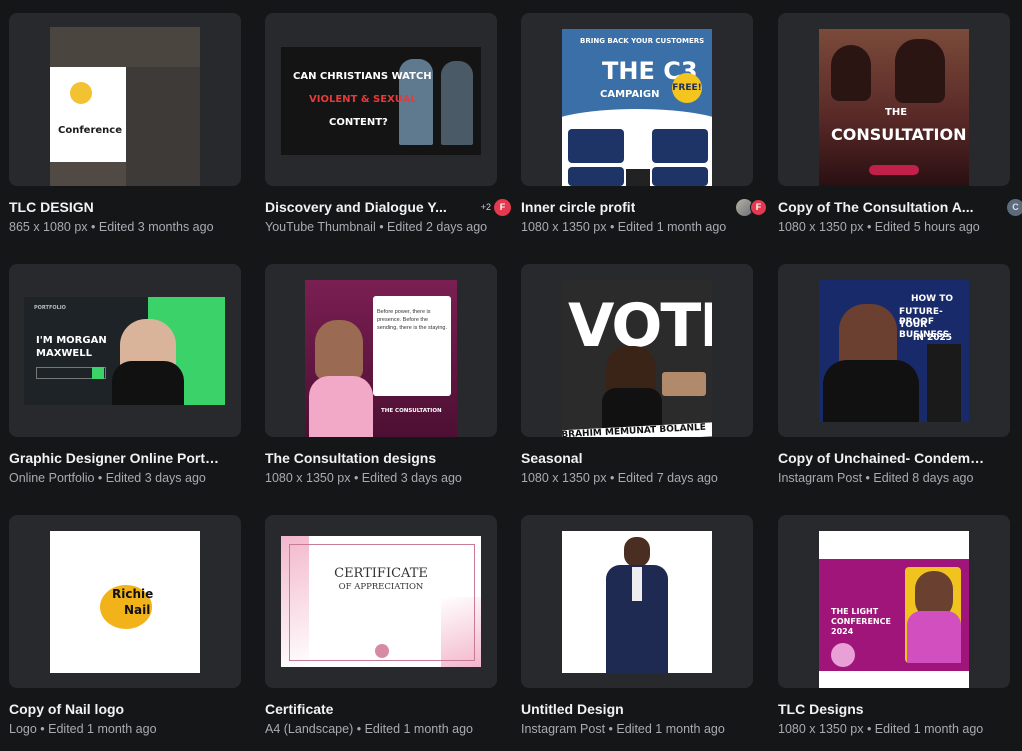 The image size is (1022, 751). What do you see at coordinates (572, 709) in the screenshot?
I see `design-title: Untitled Design` at bounding box center [572, 709].